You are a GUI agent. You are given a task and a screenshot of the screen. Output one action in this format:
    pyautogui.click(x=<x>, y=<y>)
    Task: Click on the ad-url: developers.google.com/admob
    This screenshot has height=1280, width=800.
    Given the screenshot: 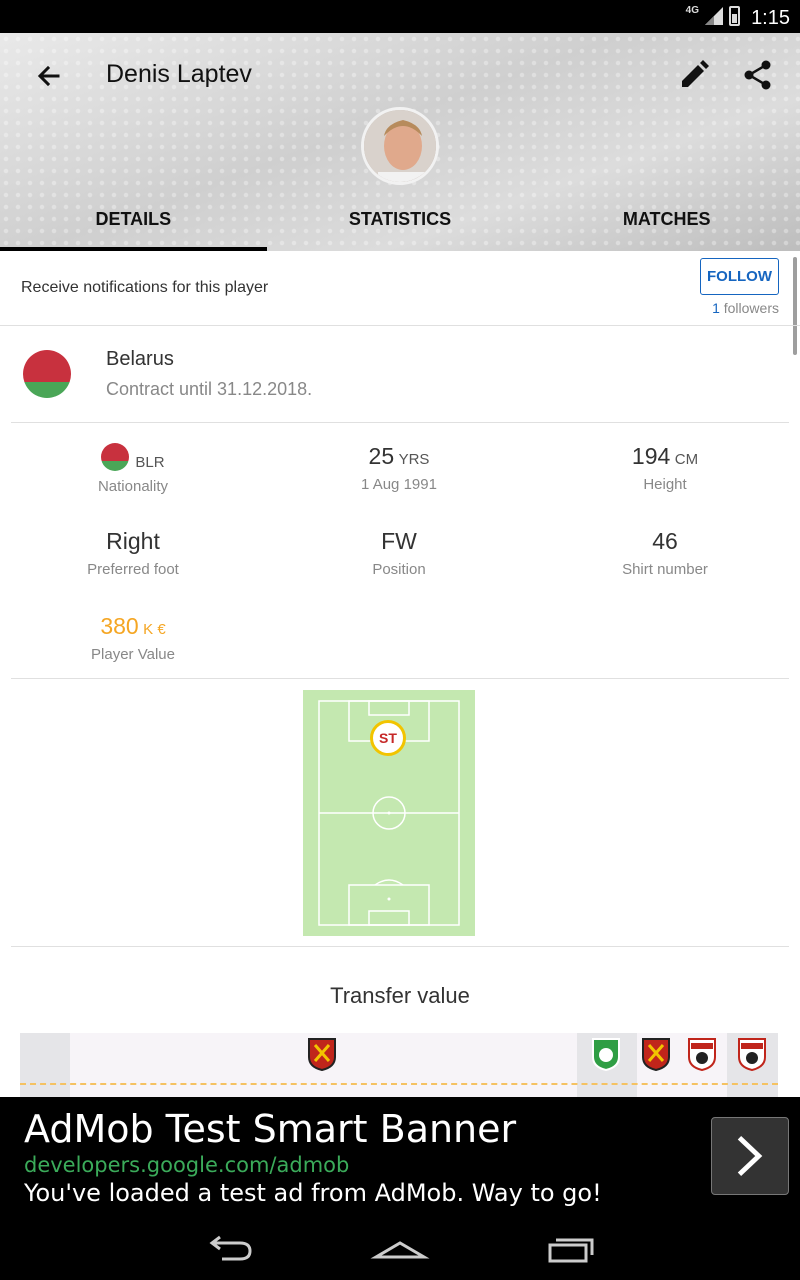 What is the action you would take?
    pyautogui.click(x=187, y=1165)
    